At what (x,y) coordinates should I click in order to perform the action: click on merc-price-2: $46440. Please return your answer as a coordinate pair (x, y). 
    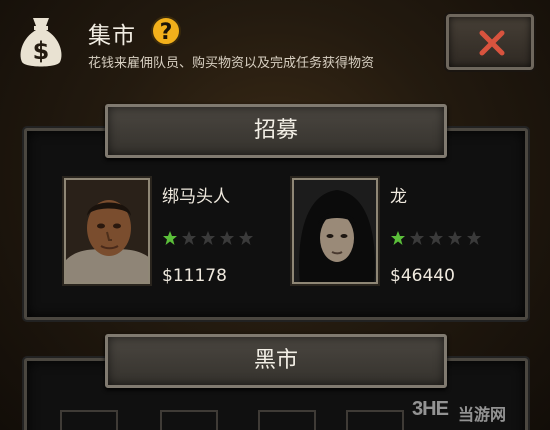
    Looking at the image, I should click on (422, 276).